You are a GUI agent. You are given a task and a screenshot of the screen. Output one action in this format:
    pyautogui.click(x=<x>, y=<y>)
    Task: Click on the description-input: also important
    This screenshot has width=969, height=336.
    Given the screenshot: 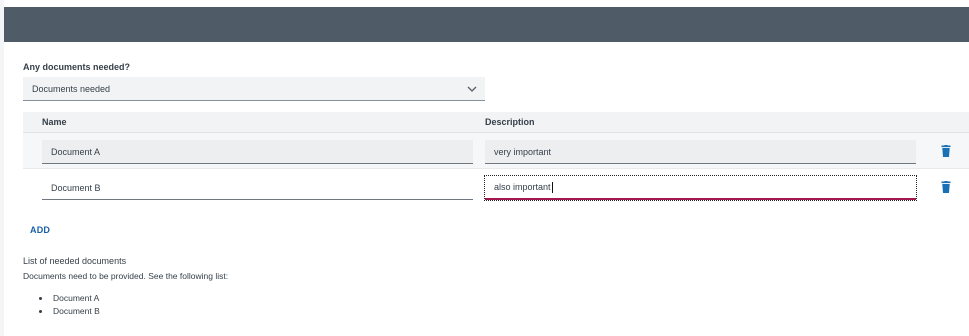 What is the action you would take?
    pyautogui.click(x=700, y=188)
    